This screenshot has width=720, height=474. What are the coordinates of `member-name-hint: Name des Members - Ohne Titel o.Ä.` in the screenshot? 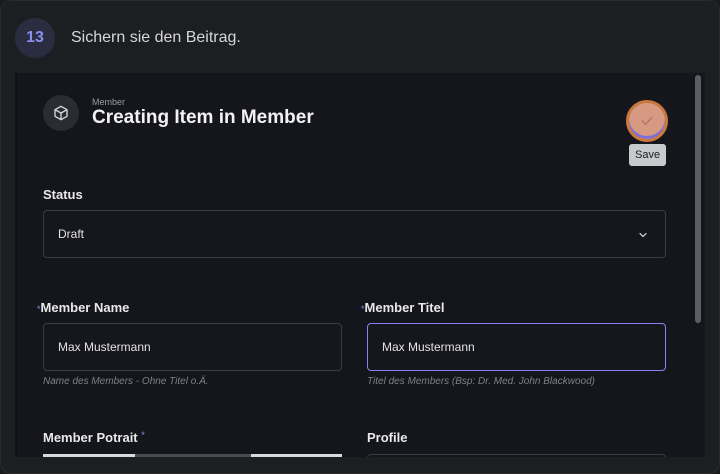 It's located at (126, 381).